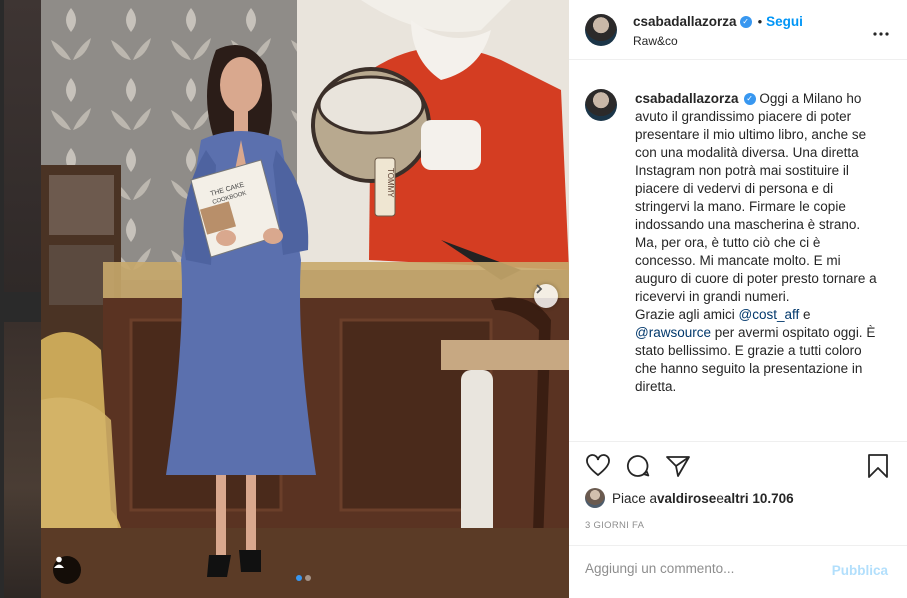 The width and height of the screenshot is (907, 598). What do you see at coordinates (686, 498) in the screenshot?
I see `liker-username: valdirose` at bounding box center [686, 498].